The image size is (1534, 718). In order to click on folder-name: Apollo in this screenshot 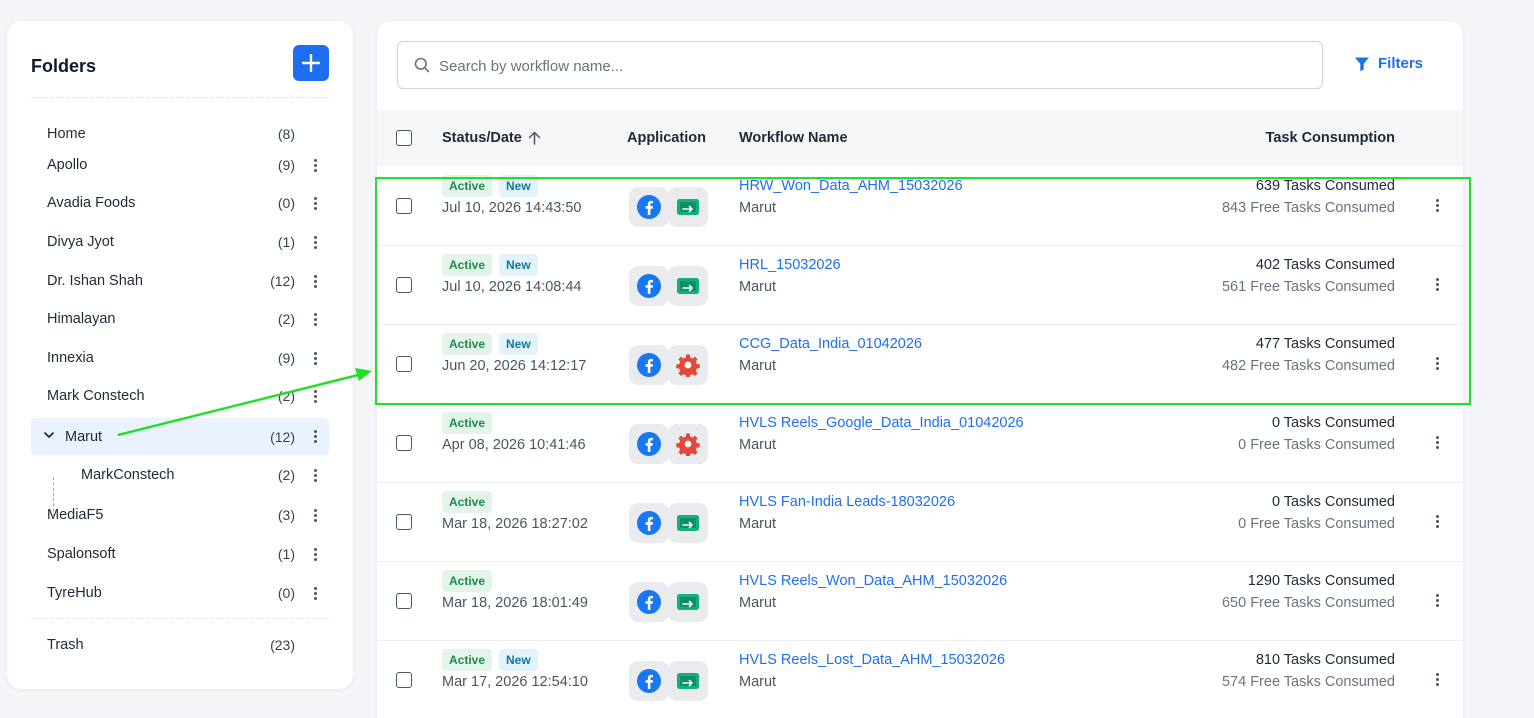, I will do `click(67, 165)`.